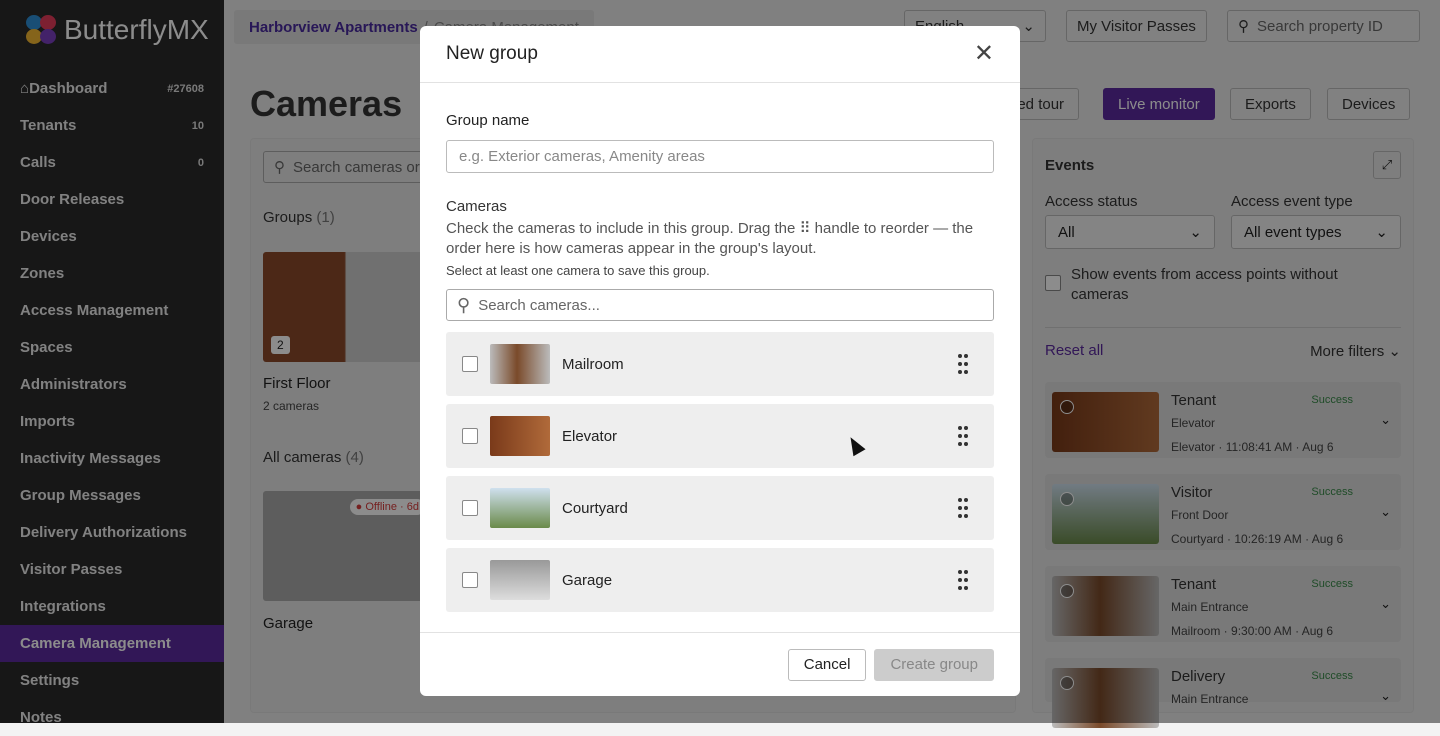 The image size is (1440, 736). I want to click on camera-name: Courtyard, so click(595, 508).